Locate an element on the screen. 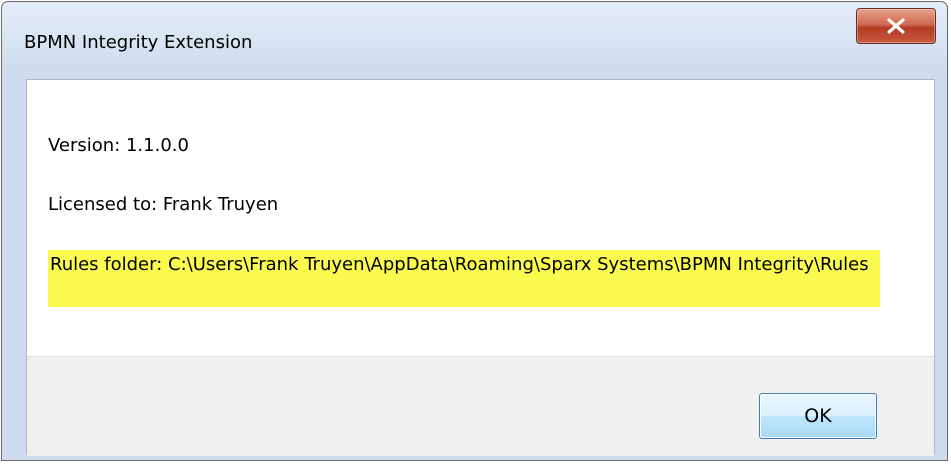  window-title: BPMN Integrity Extension is located at coordinates (138, 42).